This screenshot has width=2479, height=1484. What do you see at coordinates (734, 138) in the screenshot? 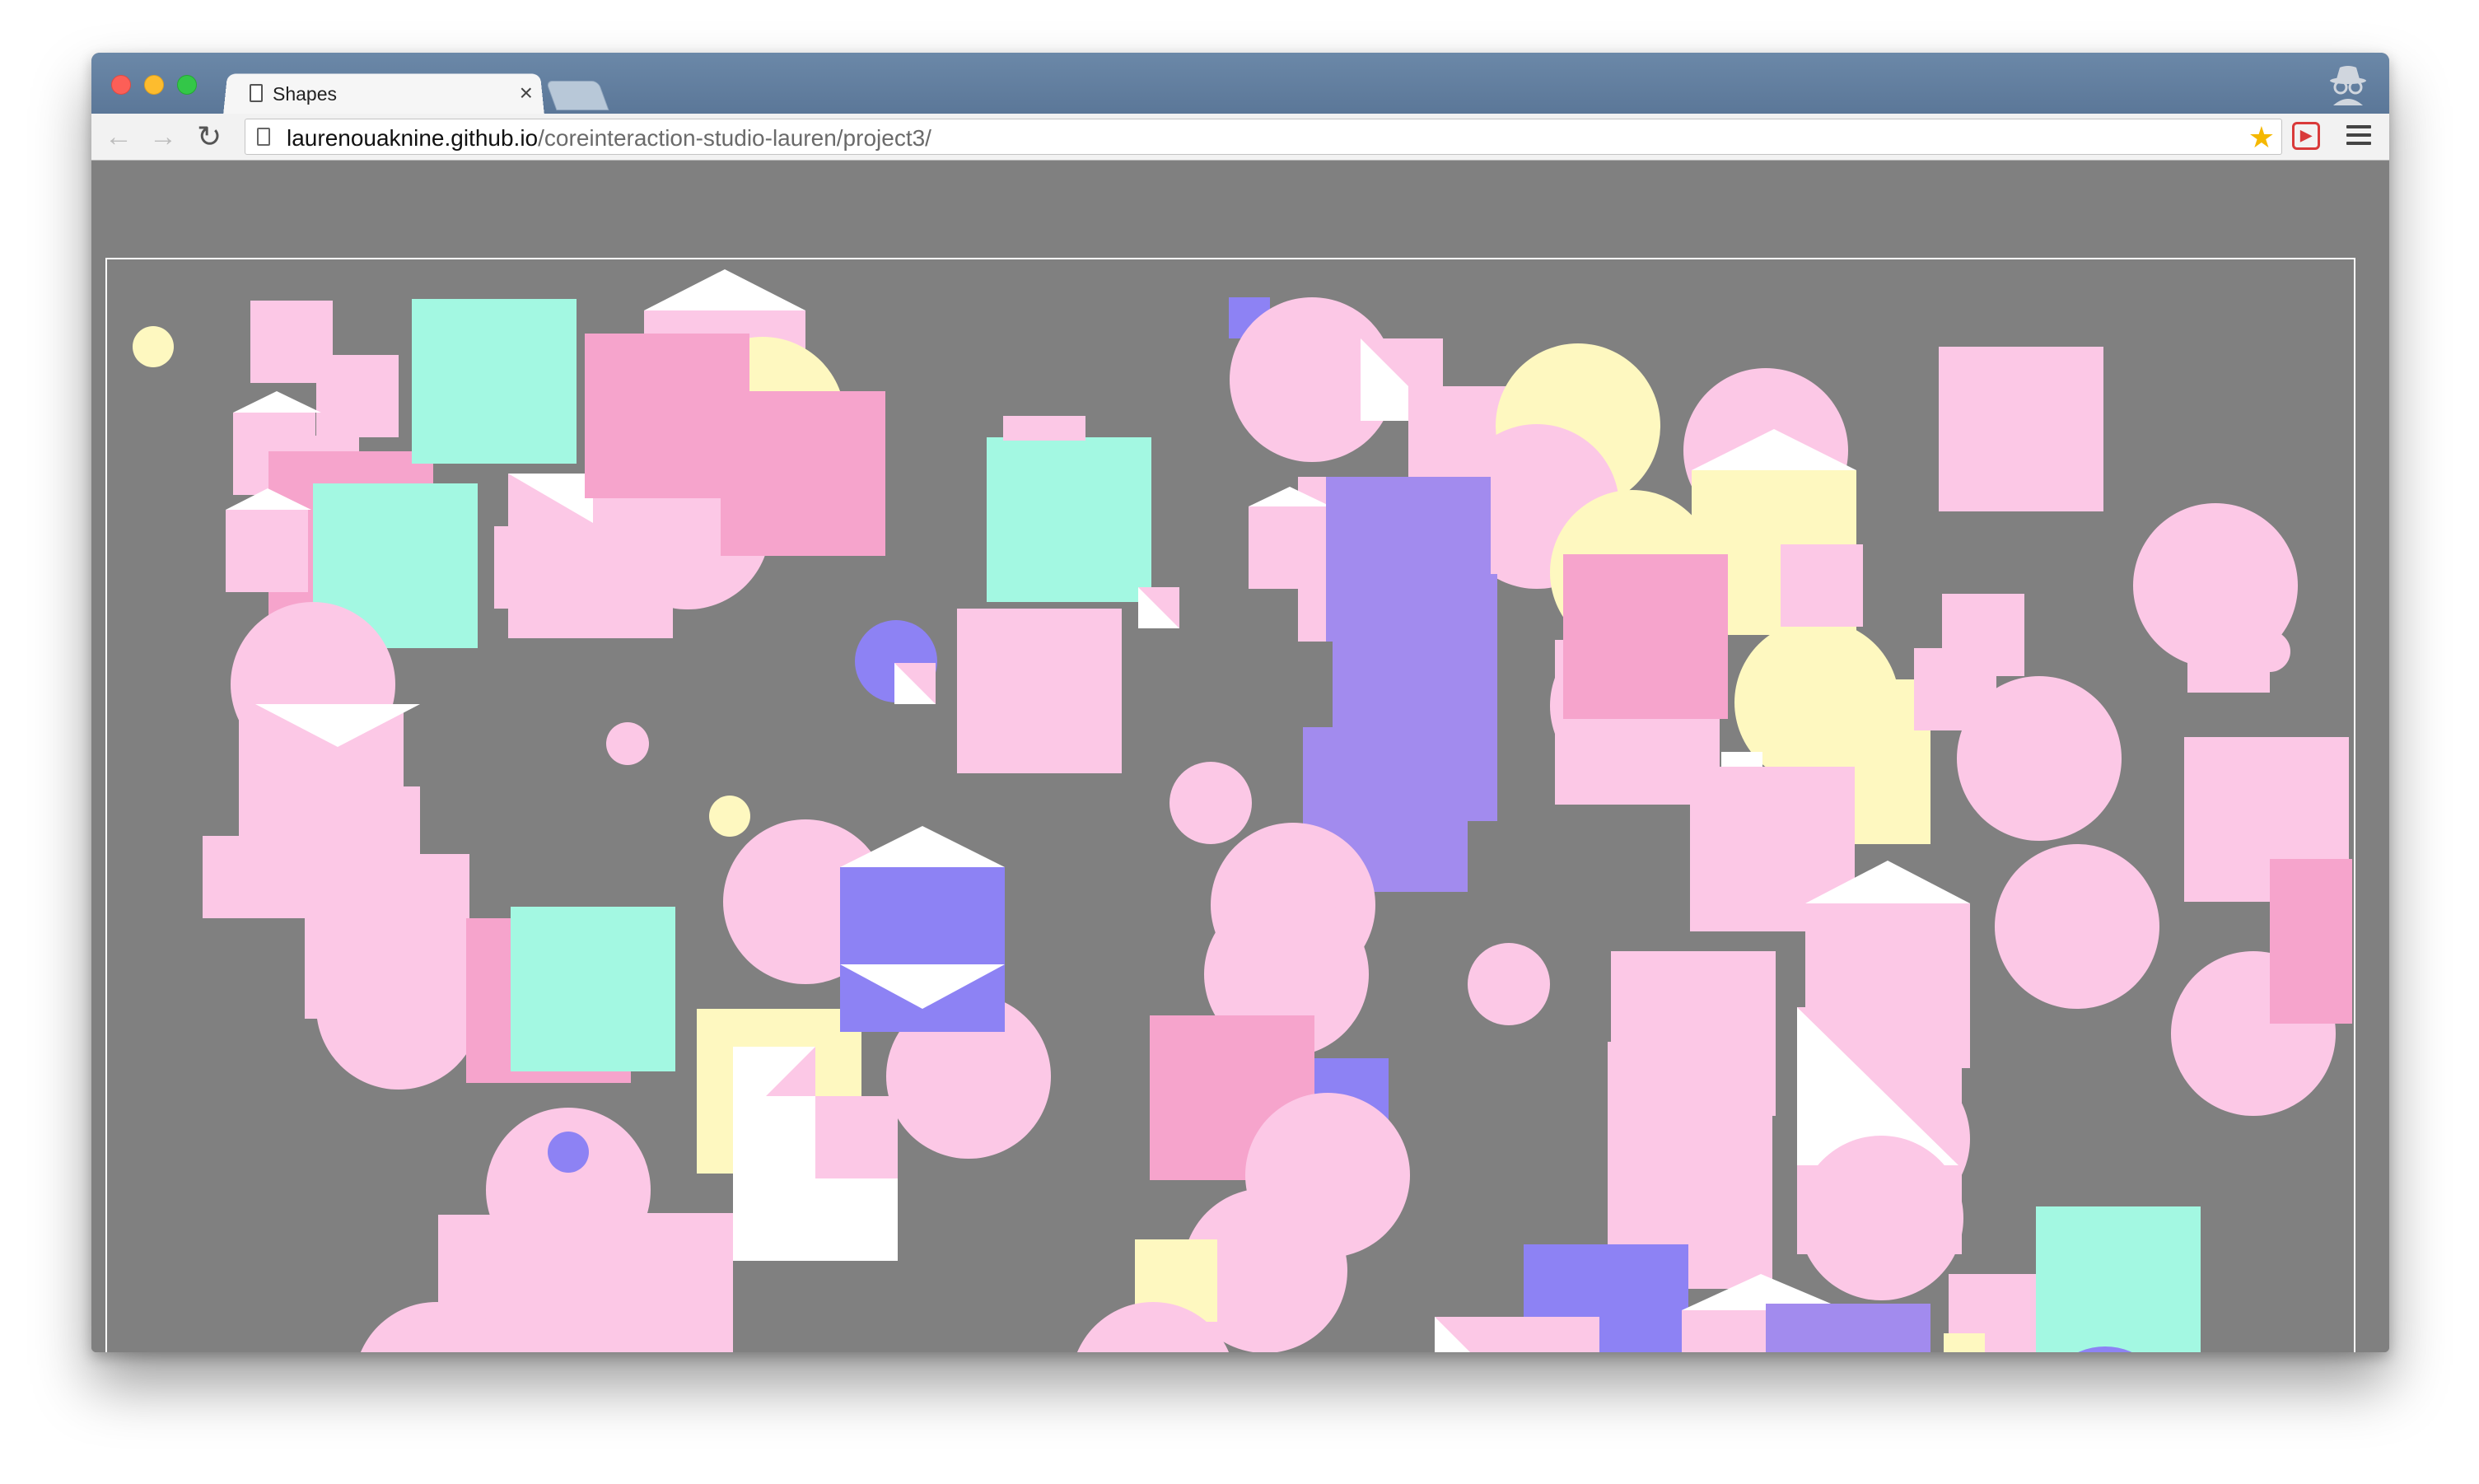
I see `url-path: /coreinteraction-studio-lauren/project3/` at bounding box center [734, 138].